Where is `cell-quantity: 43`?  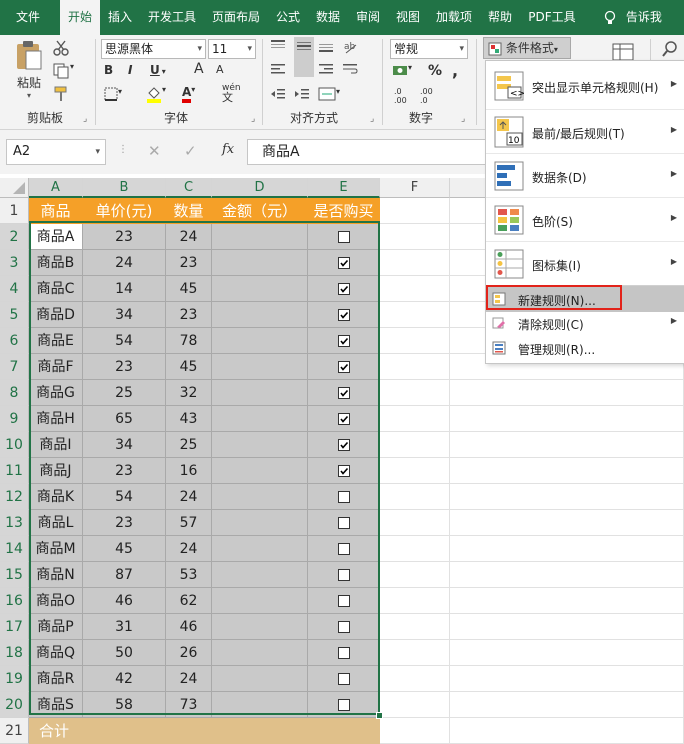
cell-quantity: 43 is located at coordinates (189, 419).